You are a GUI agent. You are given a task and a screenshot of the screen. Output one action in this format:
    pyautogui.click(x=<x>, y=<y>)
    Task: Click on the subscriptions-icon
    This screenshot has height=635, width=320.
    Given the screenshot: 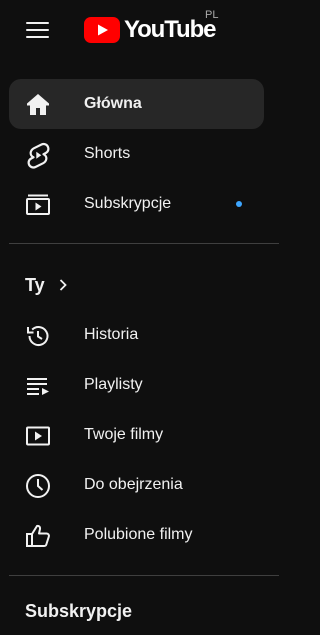 What is the action you would take?
    pyautogui.click(x=38, y=204)
    